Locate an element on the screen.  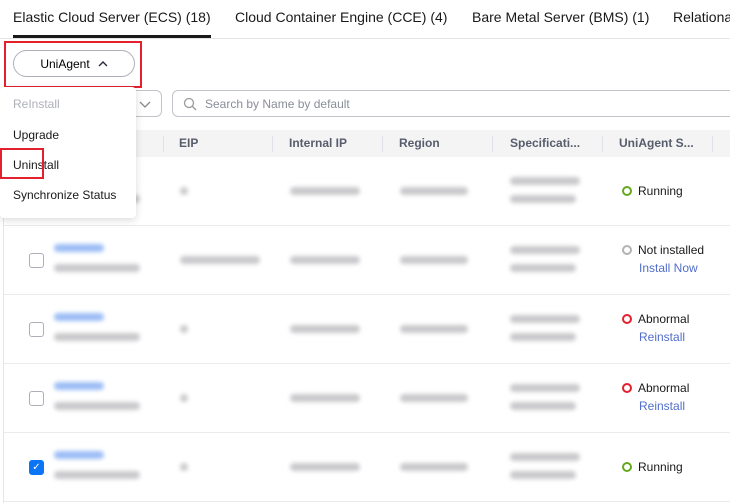
menu-item-upgrade: Upgrade is located at coordinates (36, 135).